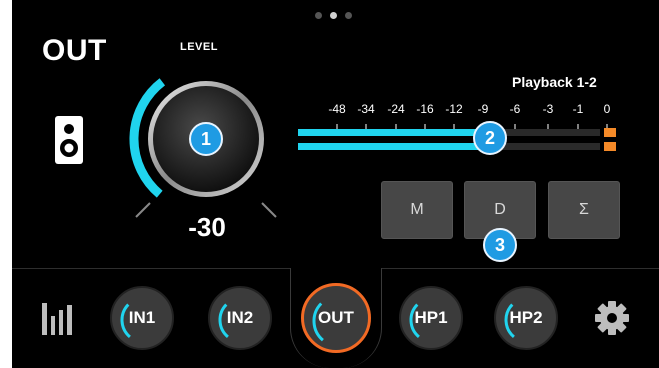 The height and width of the screenshot is (368, 659). I want to click on speaker-icon, so click(69, 140).